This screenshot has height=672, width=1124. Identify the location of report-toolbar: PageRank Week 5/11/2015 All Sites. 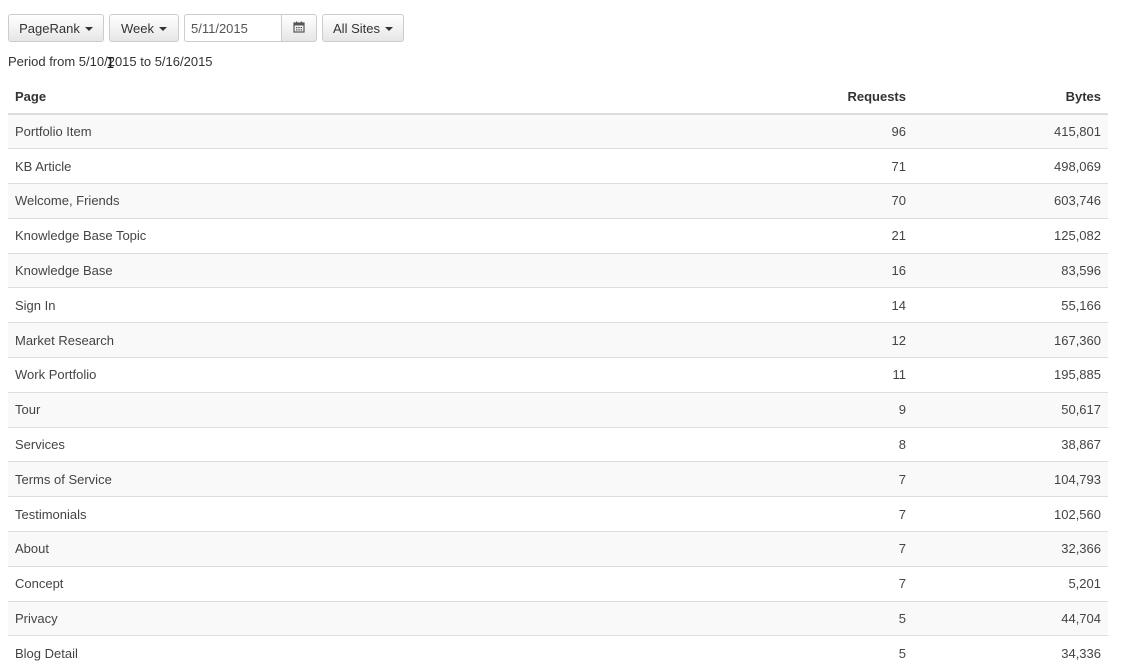
(206, 28).